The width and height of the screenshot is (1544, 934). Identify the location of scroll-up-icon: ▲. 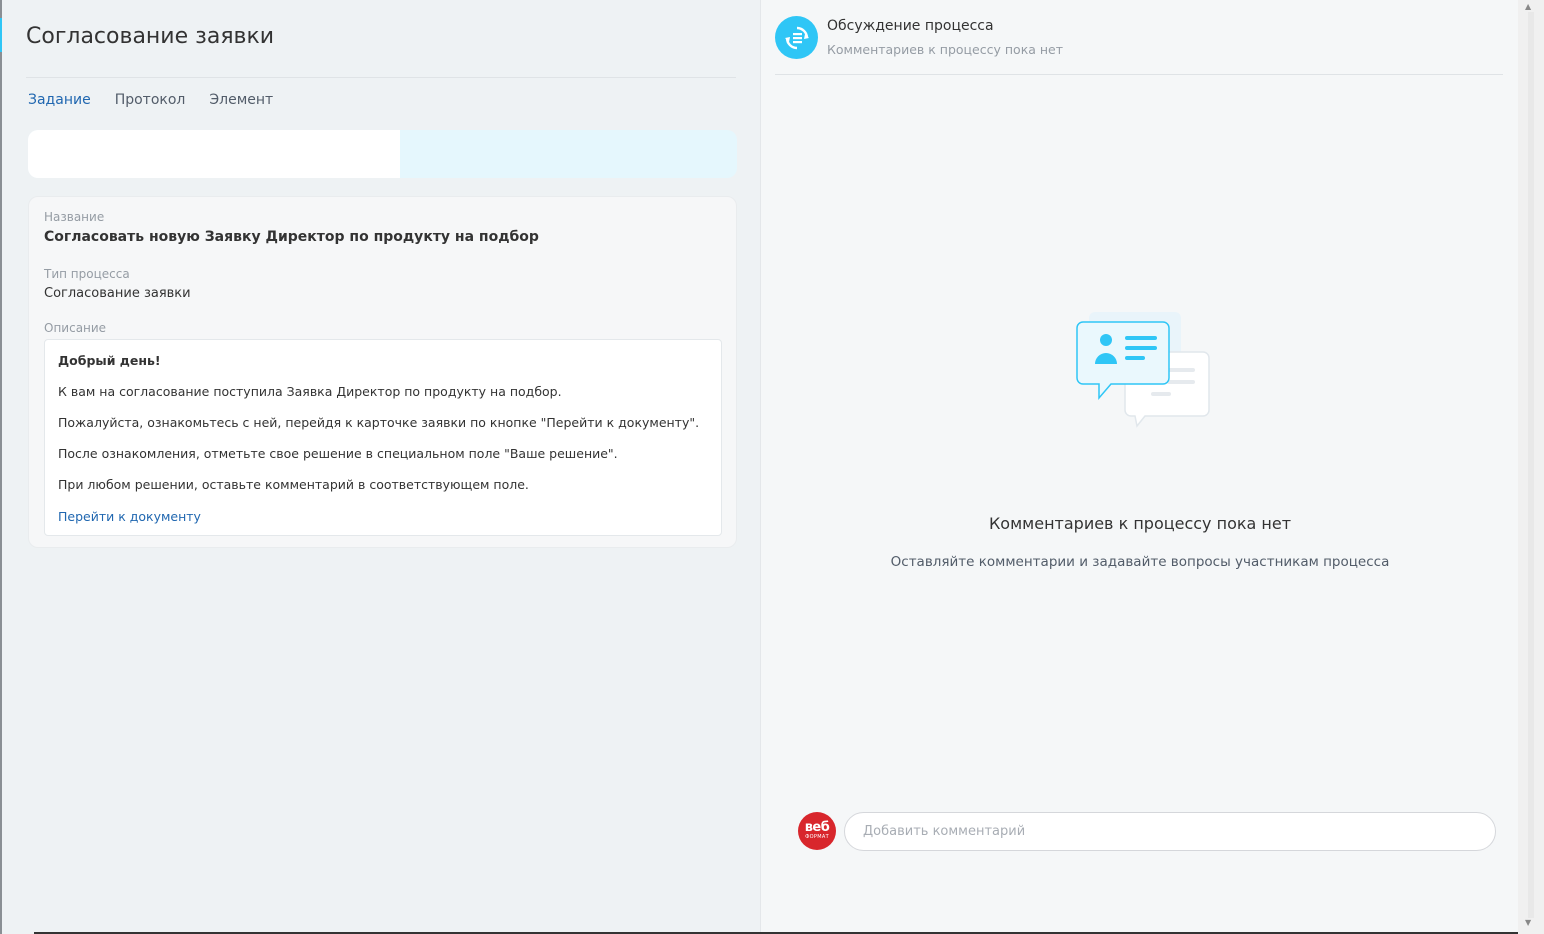
(1528, 6).